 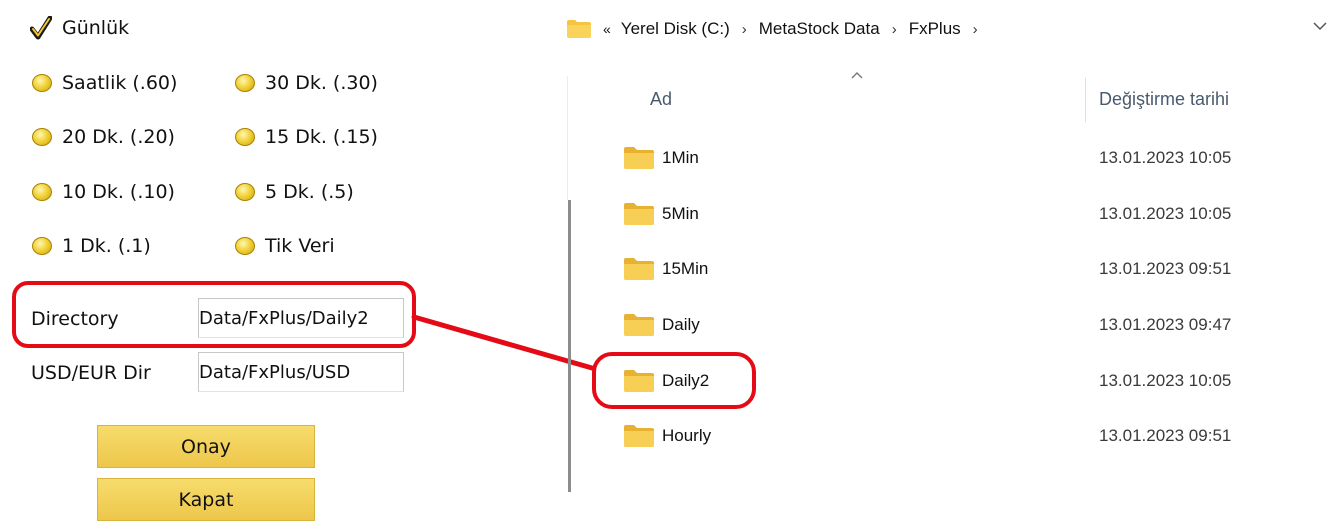 I want to click on breadcrumb-fxplus: FxPlus, so click(x=935, y=29).